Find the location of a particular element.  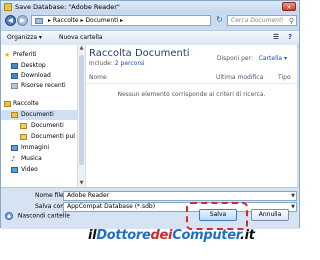

watermark-part: Computer is located at coordinates (206, 235).